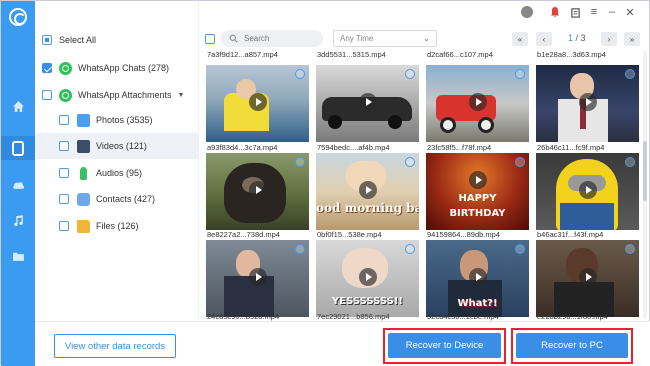 The width and height of the screenshot is (650, 366). I want to click on sidebar-item-label: WhatsApp Chats (278), so click(124, 68).